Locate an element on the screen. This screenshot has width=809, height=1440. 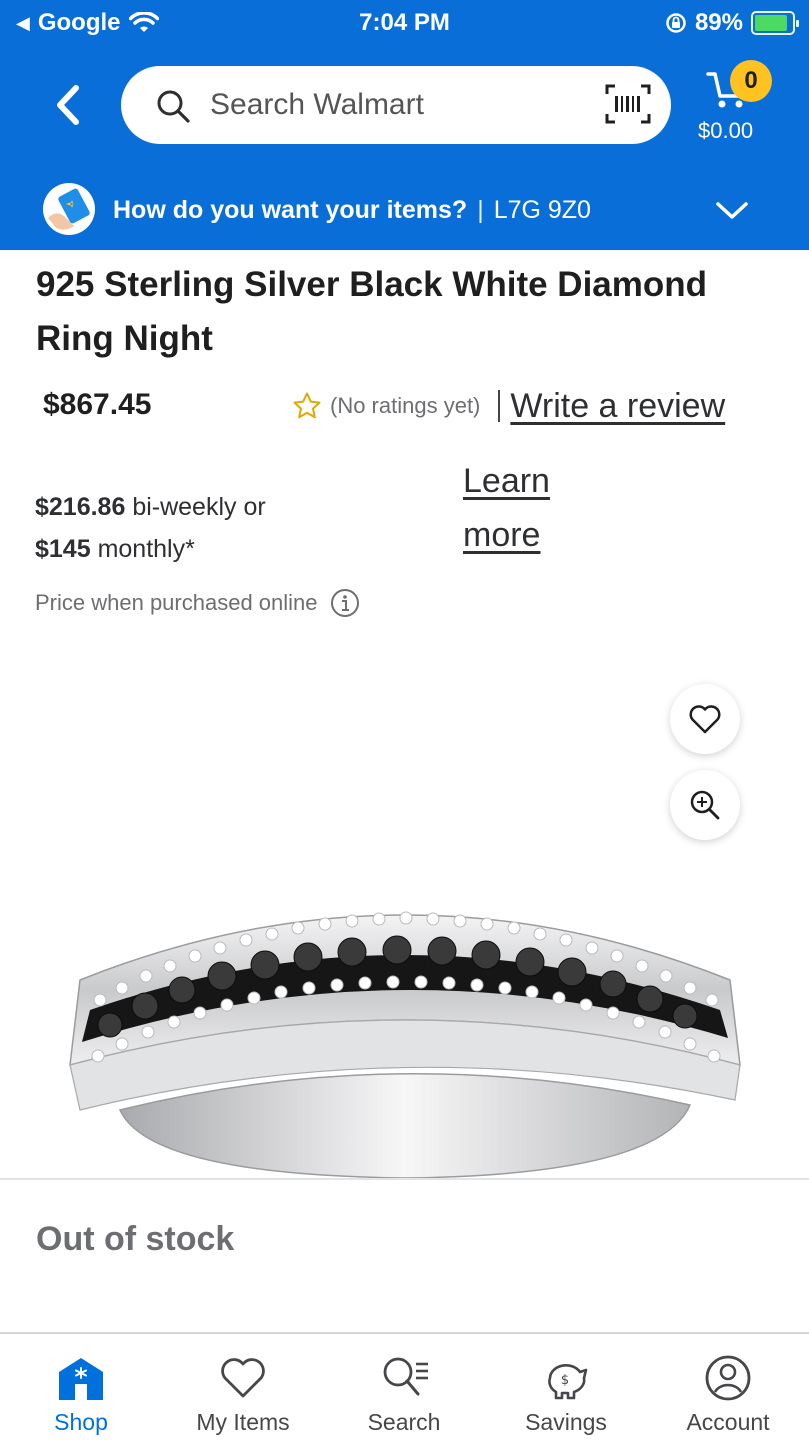
tab-my-items: My Items is located at coordinates (243, 1387).